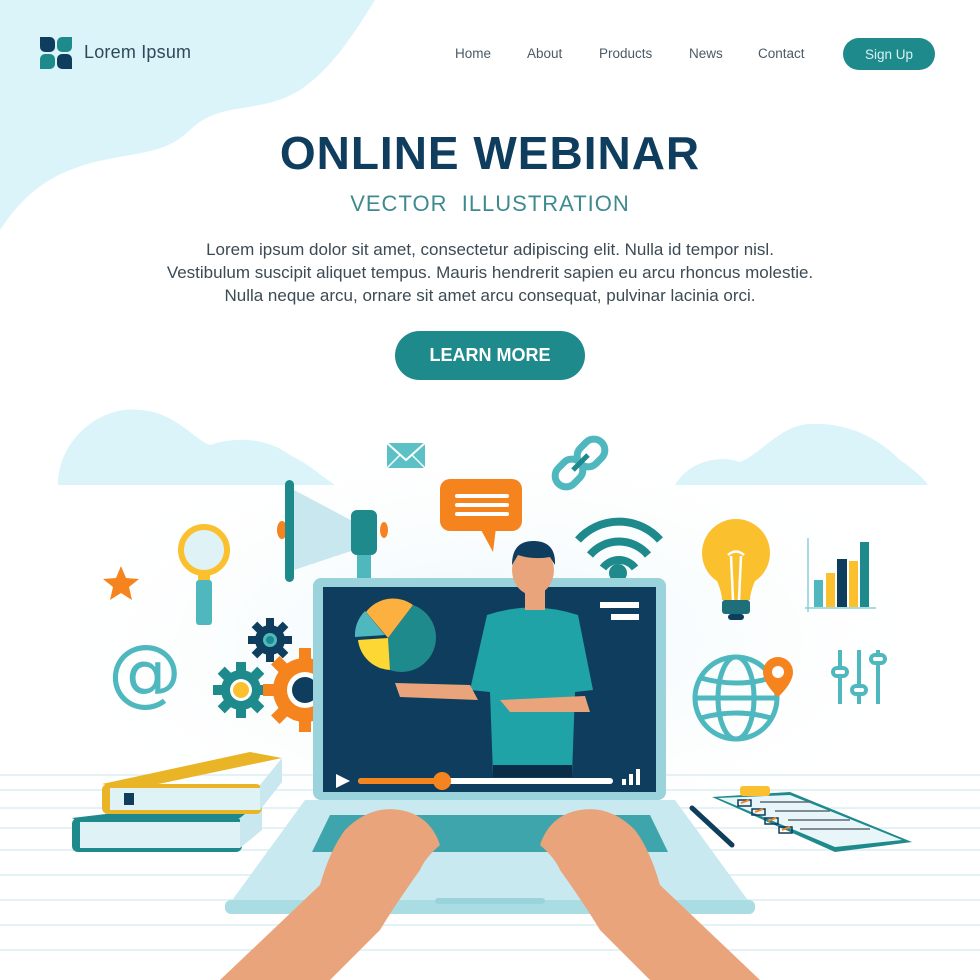 Image resolution: width=980 pixels, height=980 pixels. Describe the element at coordinates (442, 781) in the screenshot. I see `progress-knob` at that location.